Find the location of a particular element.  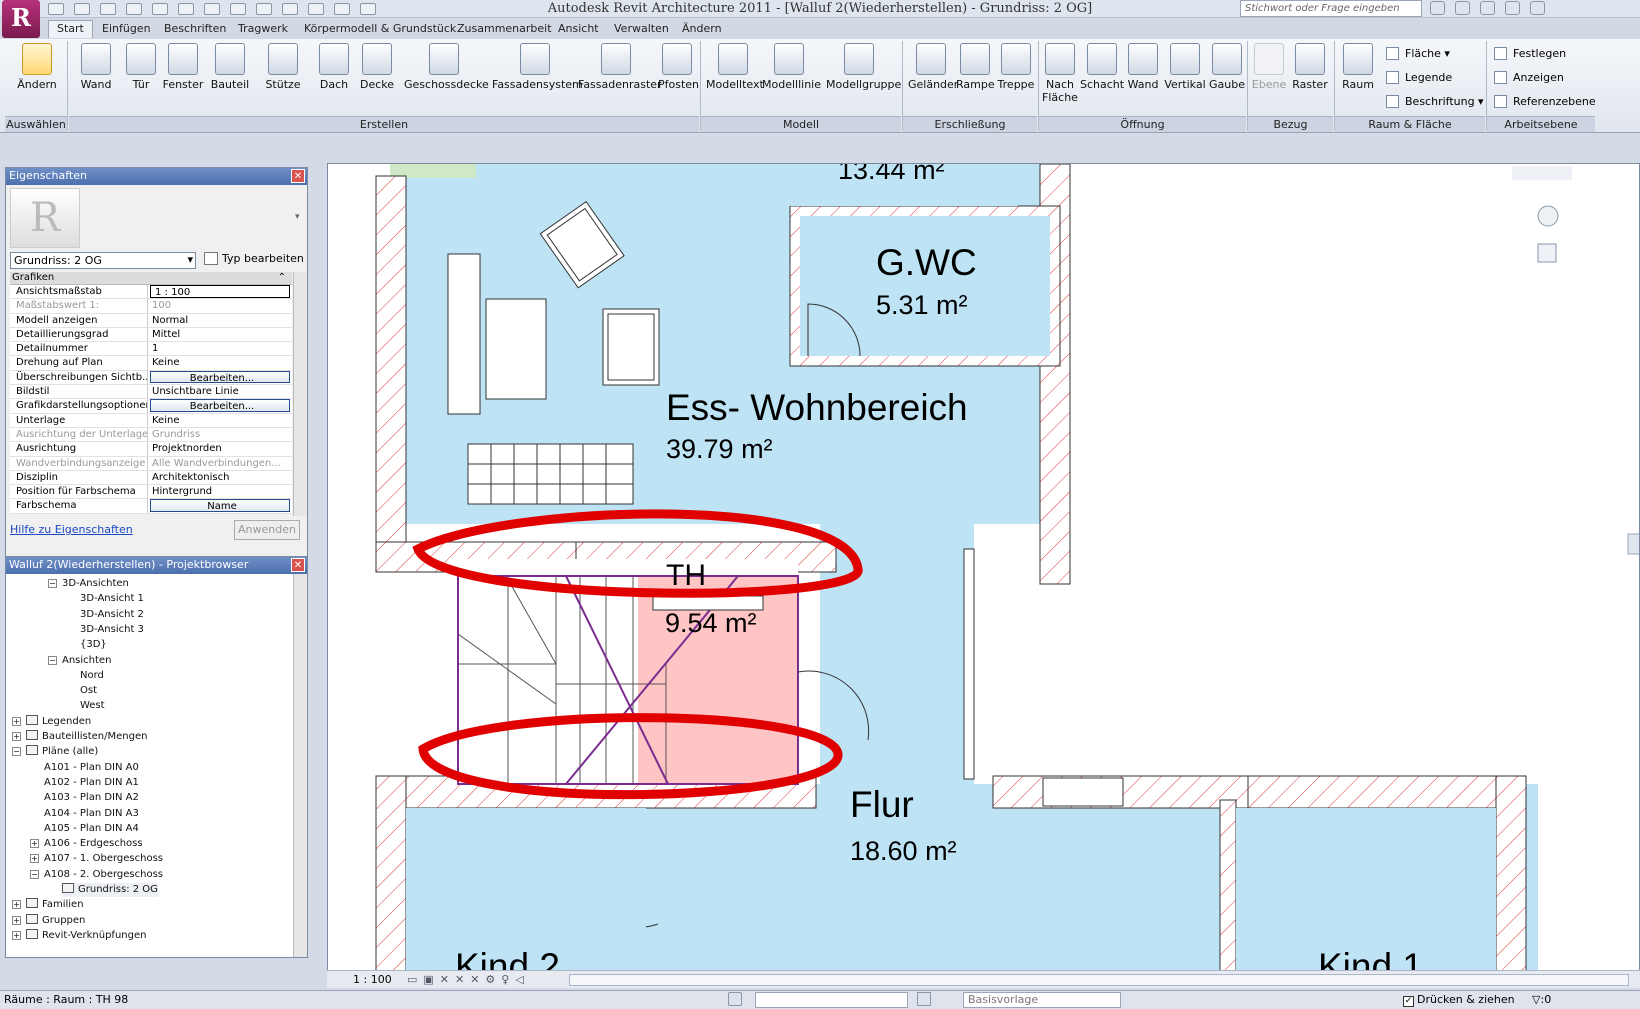

room-name-flur: Flur is located at coordinates (882, 805).